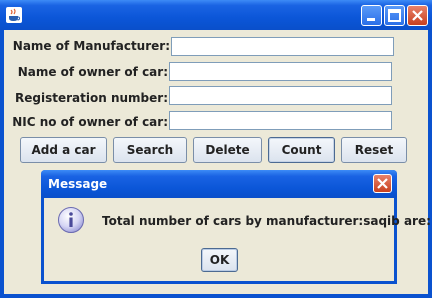 Image resolution: width=432 pixels, height=298 pixels. I want to click on nic-input, so click(280, 120).